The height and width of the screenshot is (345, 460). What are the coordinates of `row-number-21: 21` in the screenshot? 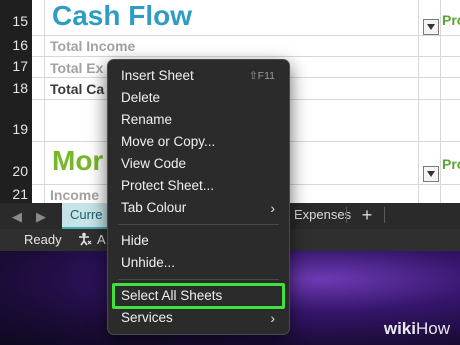 It's located at (14, 194).